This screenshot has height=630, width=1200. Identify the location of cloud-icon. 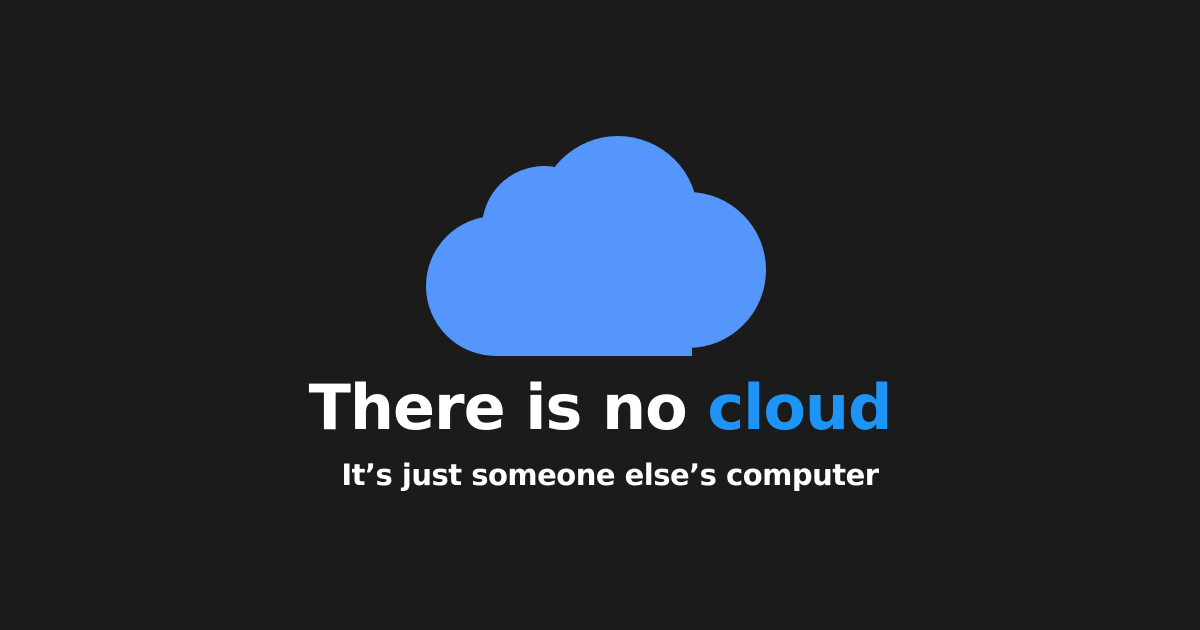
(596, 246).